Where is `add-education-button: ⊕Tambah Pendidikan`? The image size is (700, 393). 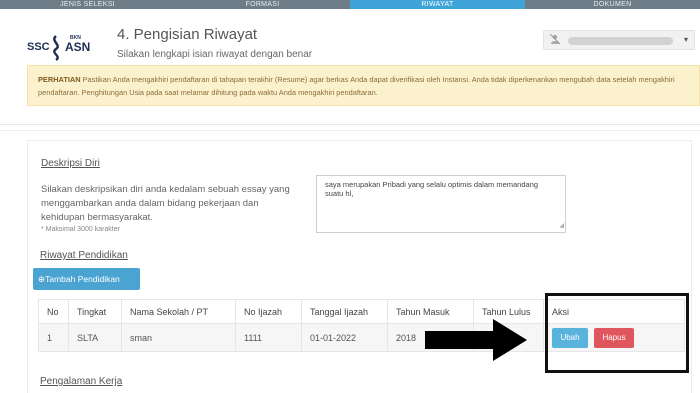
add-education-button: ⊕Tambah Pendidikan is located at coordinates (86, 279).